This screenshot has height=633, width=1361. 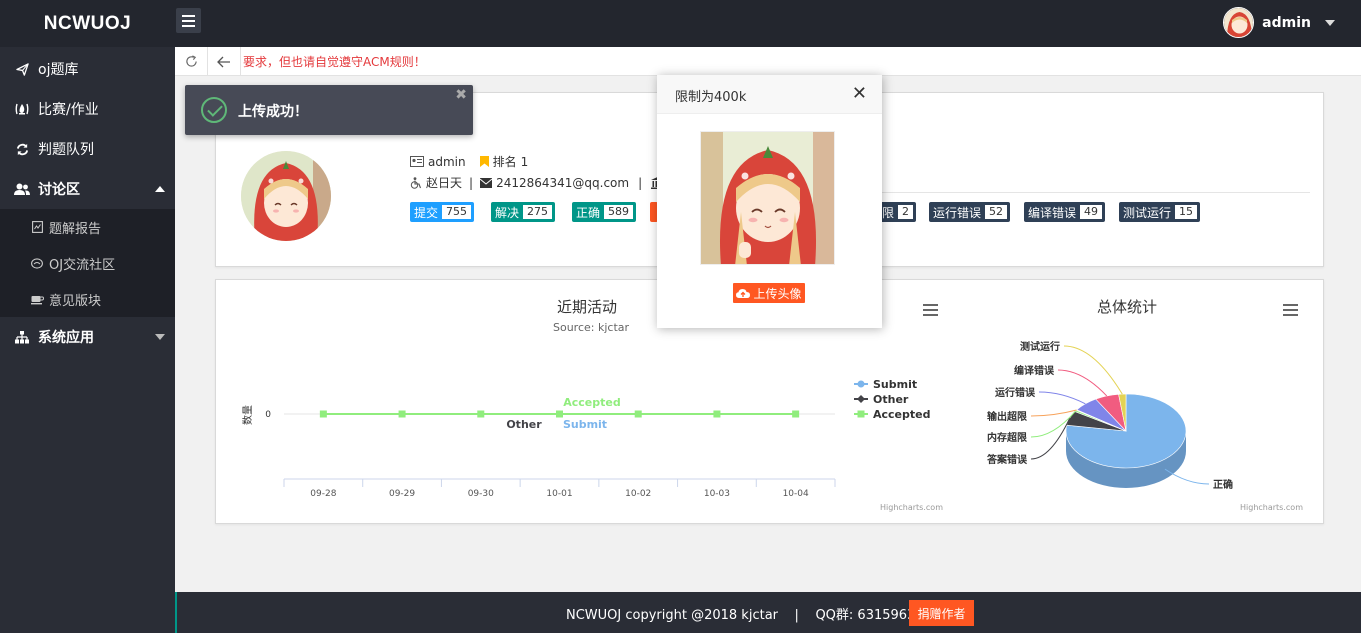 What do you see at coordinates (680, 23) in the screenshot?
I see `top-bar: NCWUOJ admin` at bounding box center [680, 23].